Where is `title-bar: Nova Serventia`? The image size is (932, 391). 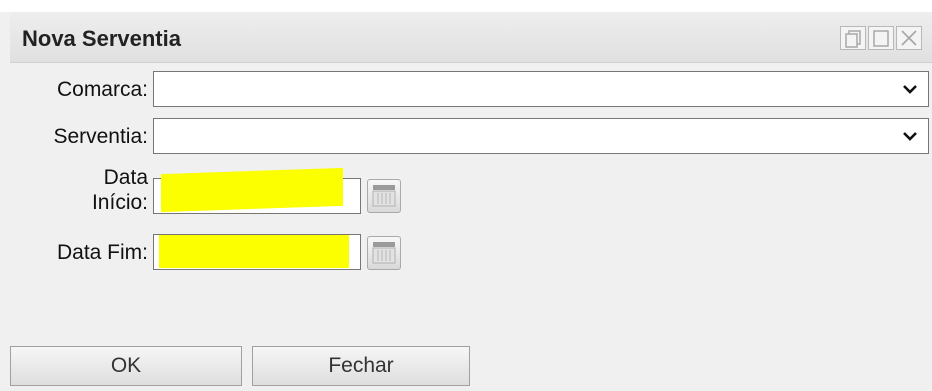
title-bar: Nova Serventia is located at coordinates (471, 37).